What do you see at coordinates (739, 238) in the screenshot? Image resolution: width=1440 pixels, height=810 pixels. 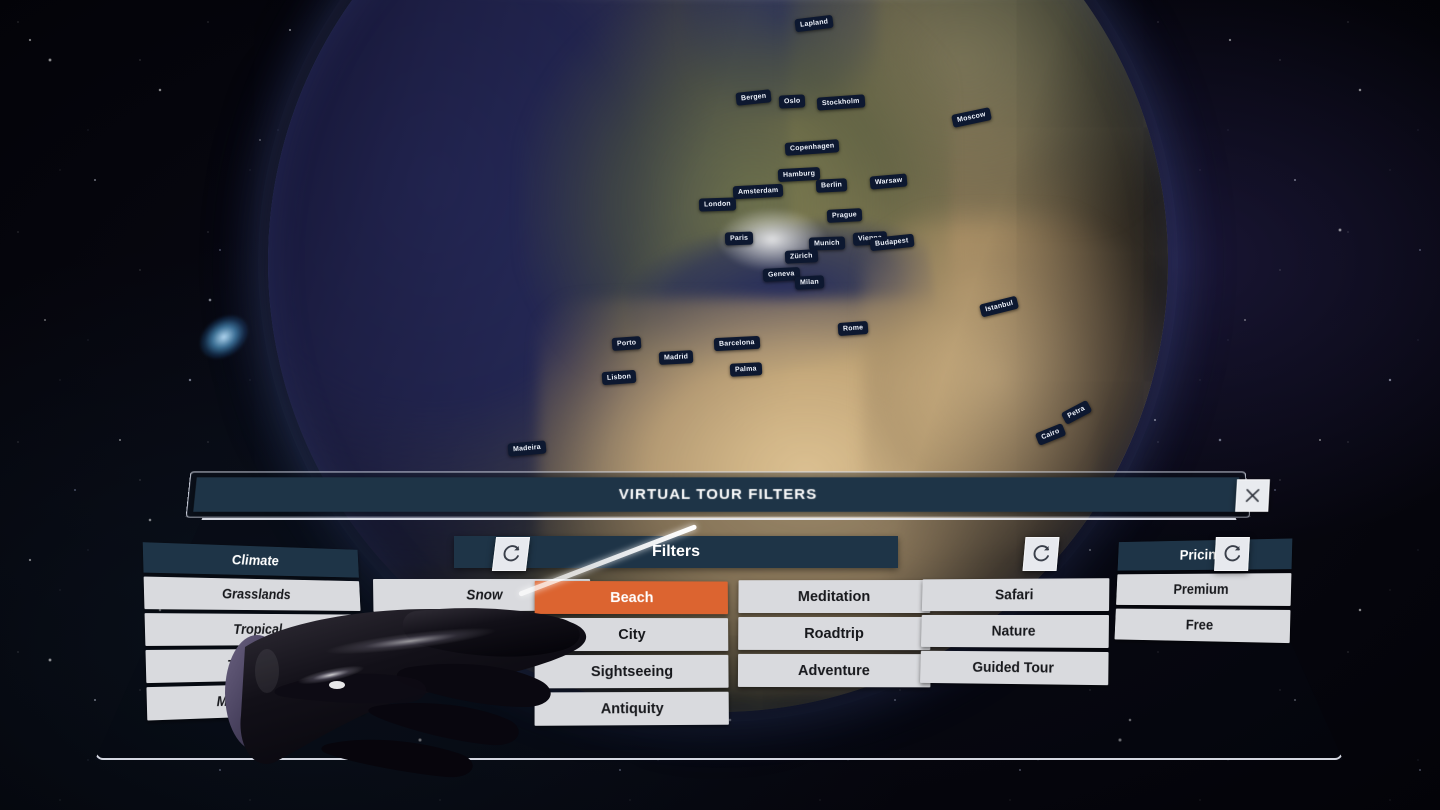 I see `city-label-paris: Paris` at bounding box center [739, 238].